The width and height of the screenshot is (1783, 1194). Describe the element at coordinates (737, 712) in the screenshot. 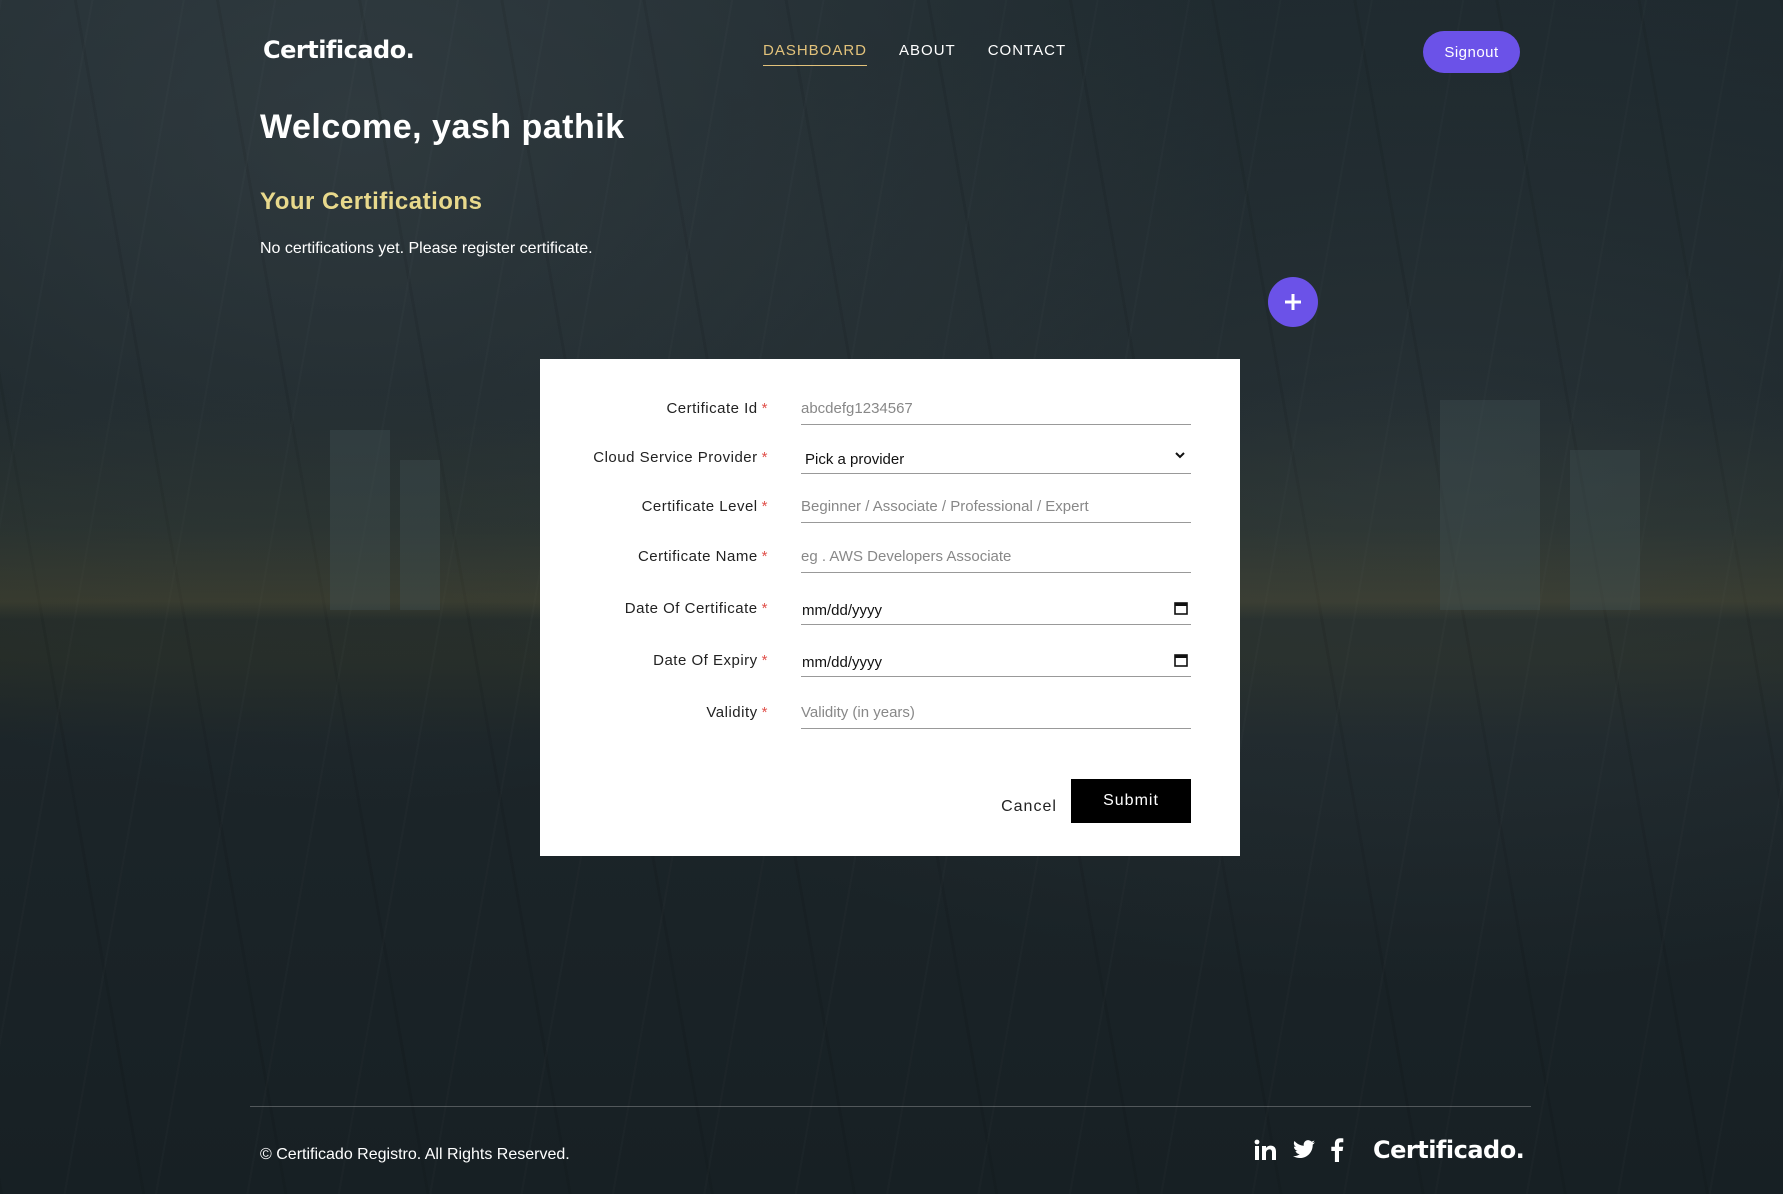

I see `validity-label: Validity *` at that location.